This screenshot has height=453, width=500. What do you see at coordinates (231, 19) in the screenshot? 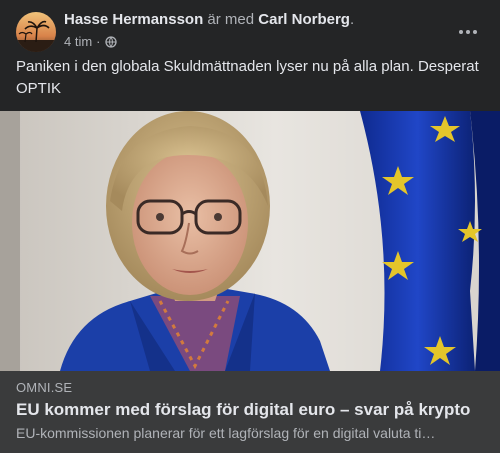
I see `with-connector: är med` at bounding box center [231, 19].